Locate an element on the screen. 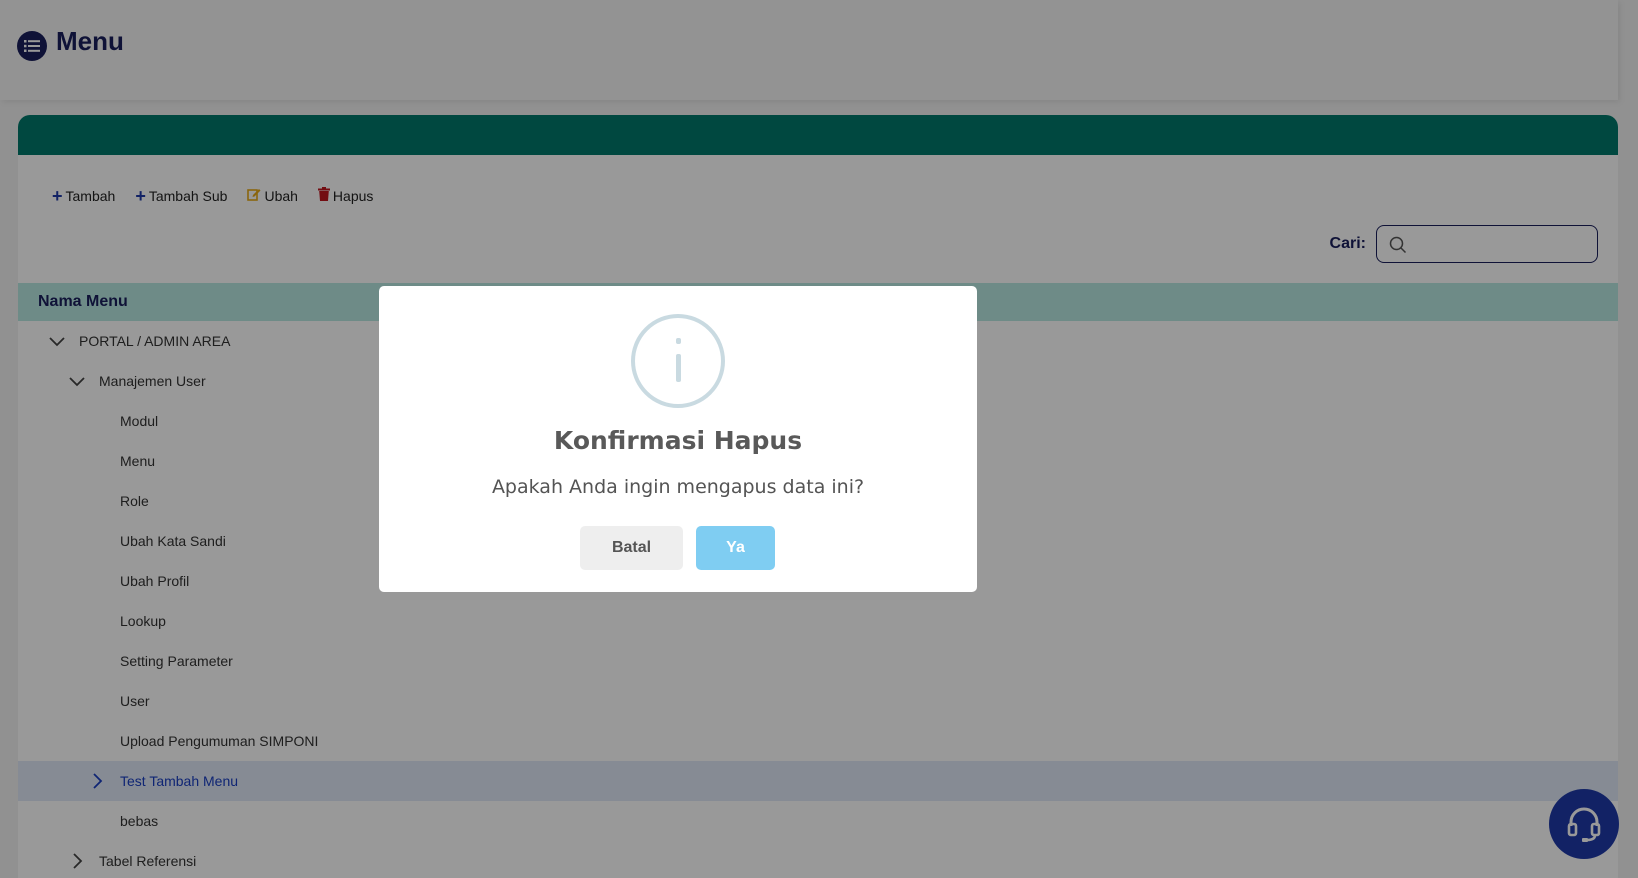  info-icon is located at coordinates (678, 361).